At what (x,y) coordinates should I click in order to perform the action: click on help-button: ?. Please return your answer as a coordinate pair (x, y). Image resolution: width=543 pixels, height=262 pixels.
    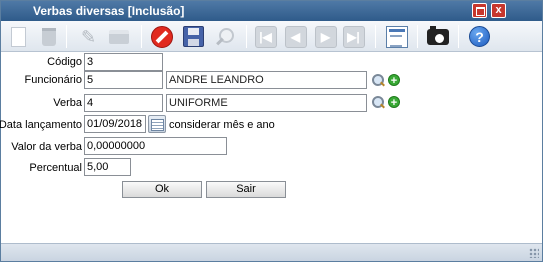
    Looking at the image, I should click on (479, 36).